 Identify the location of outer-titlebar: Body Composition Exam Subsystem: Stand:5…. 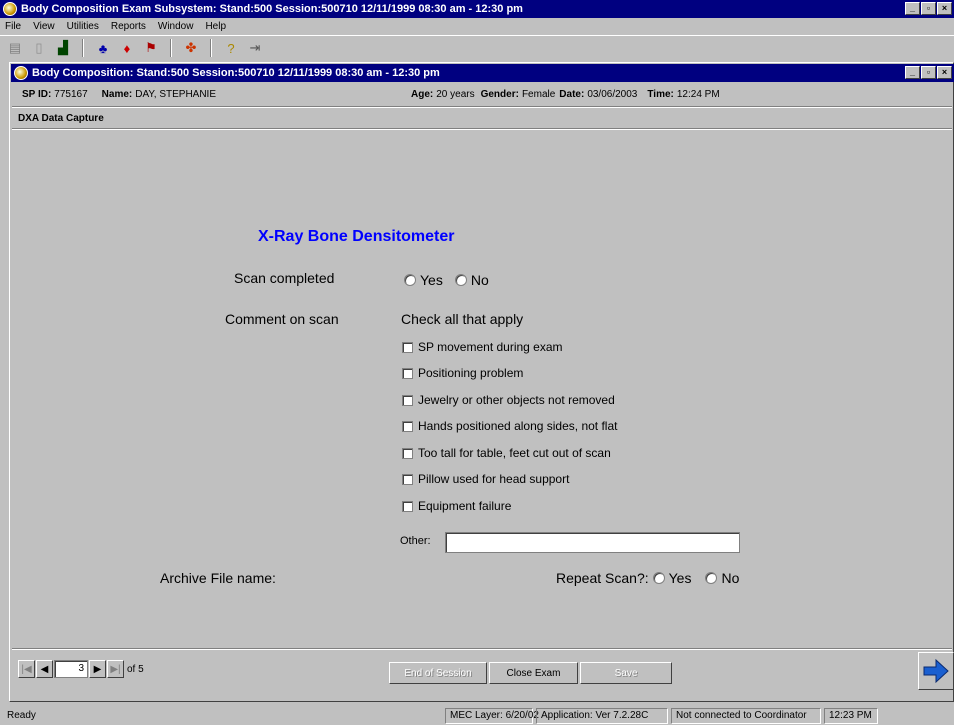
(477, 9).